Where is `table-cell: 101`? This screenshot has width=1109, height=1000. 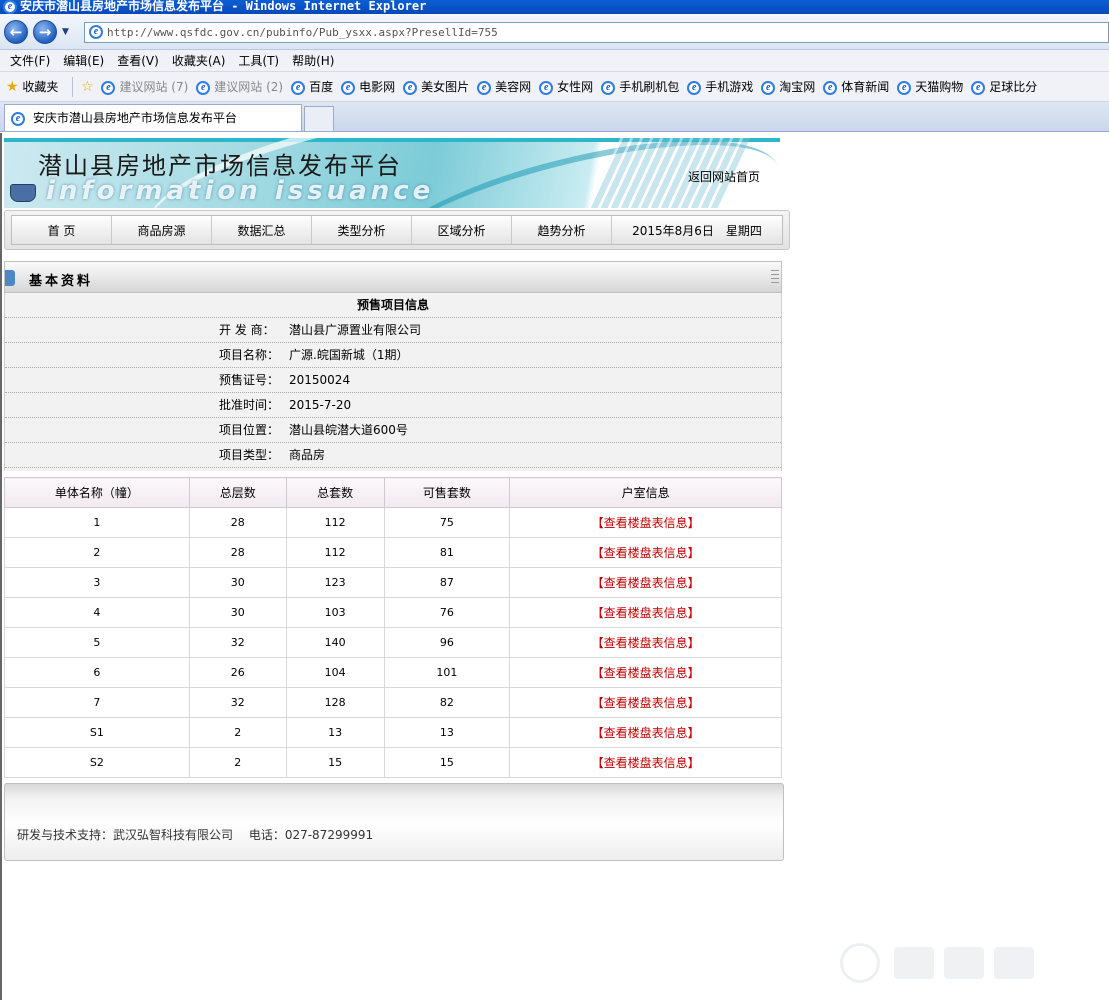 table-cell: 101 is located at coordinates (447, 672).